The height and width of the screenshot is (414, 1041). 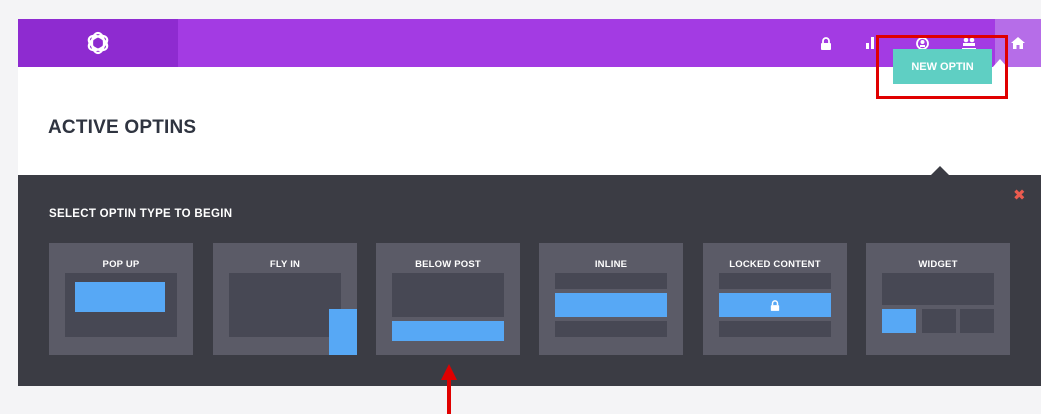 I want to click on preview-below-post, so click(x=448, y=331).